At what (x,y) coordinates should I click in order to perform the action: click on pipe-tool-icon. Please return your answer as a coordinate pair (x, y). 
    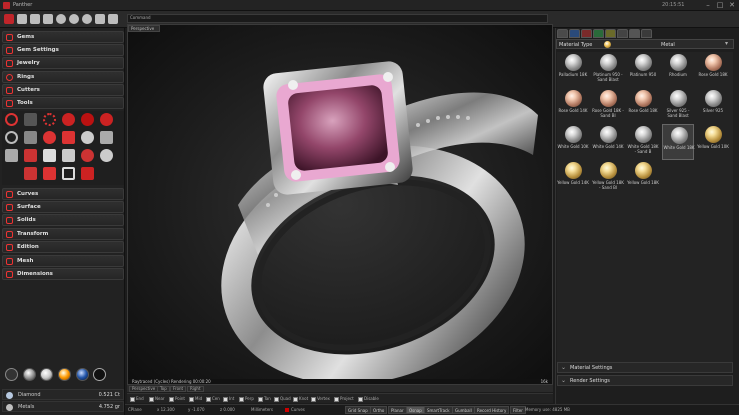
    Looking at the image, I should click on (30, 155).